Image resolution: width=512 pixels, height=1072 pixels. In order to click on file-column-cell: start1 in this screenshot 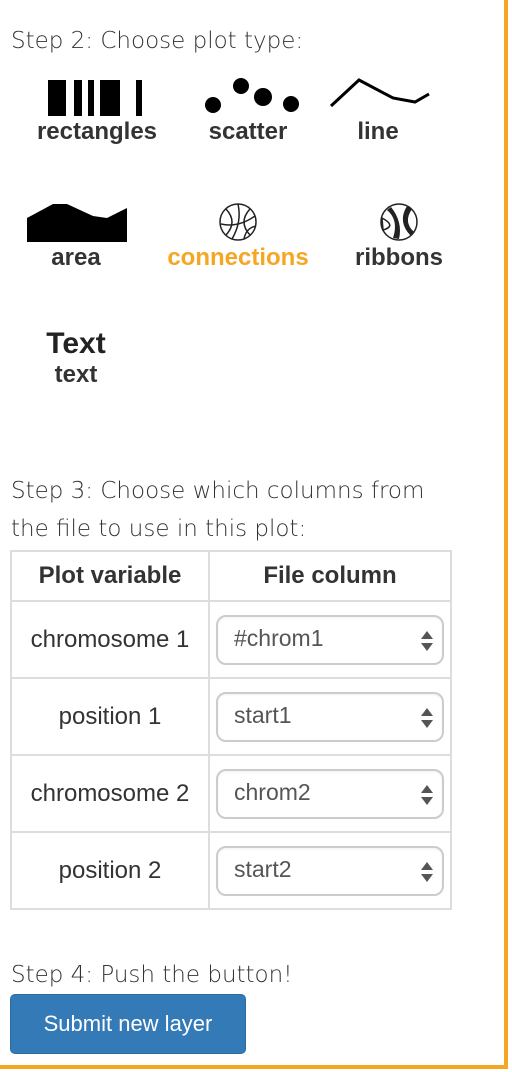, I will do `click(330, 716)`.